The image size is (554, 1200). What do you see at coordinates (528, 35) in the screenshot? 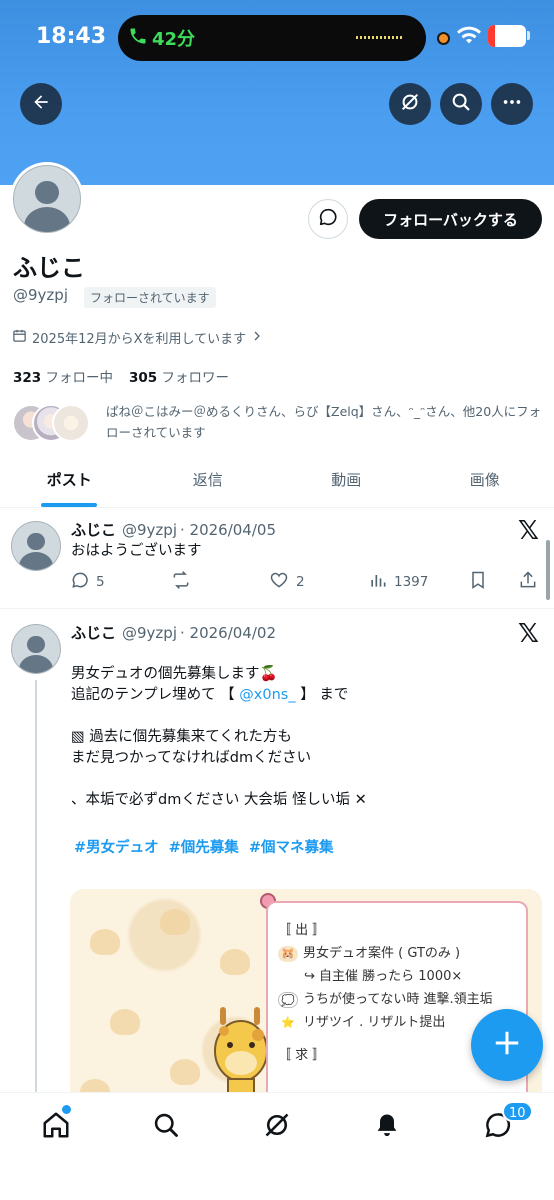
I see `battery-cap` at bounding box center [528, 35].